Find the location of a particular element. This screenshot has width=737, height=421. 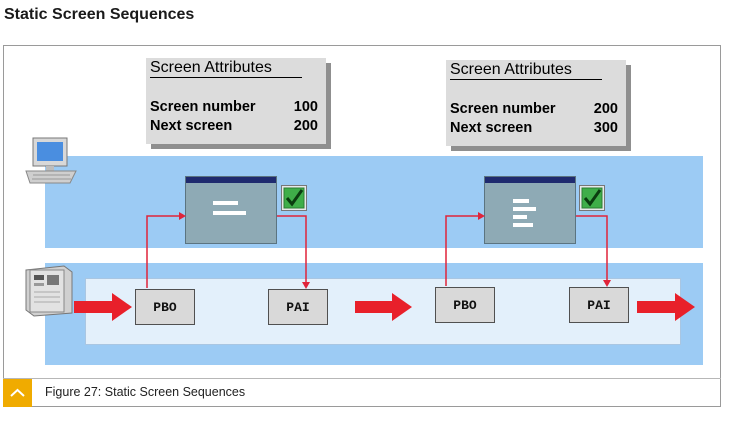

connector-lines is located at coordinates (377, 251).